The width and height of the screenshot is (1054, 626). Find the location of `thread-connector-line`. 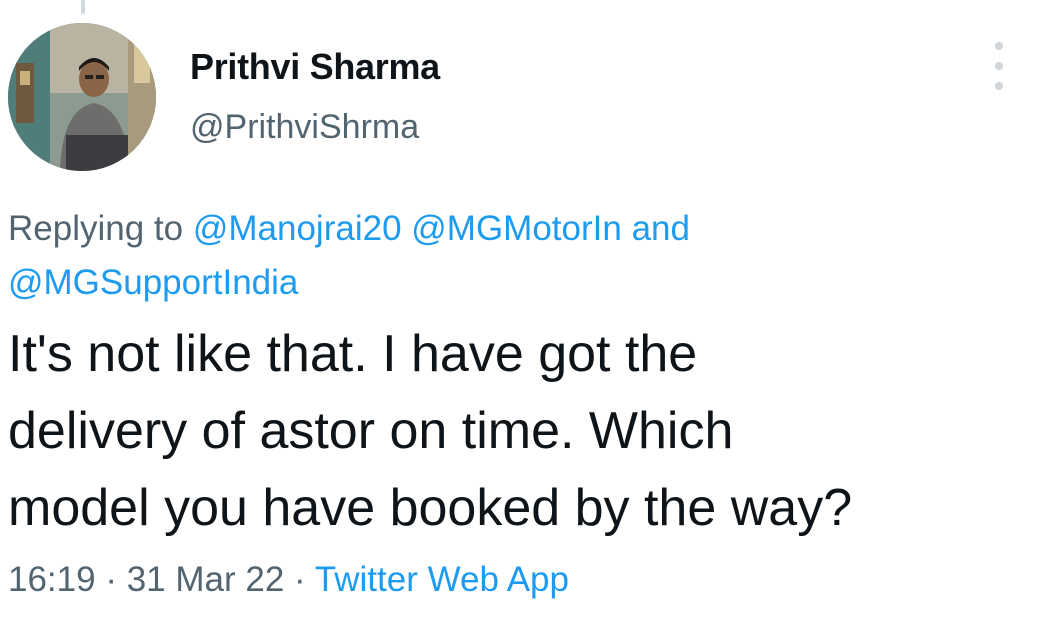

thread-connector-line is located at coordinates (83, 7).